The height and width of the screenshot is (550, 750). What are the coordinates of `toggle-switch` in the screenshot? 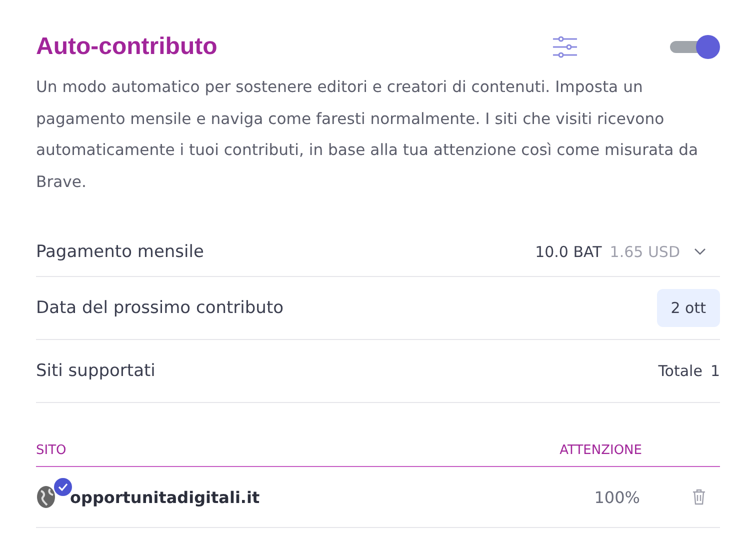 It's located at (694, 47).